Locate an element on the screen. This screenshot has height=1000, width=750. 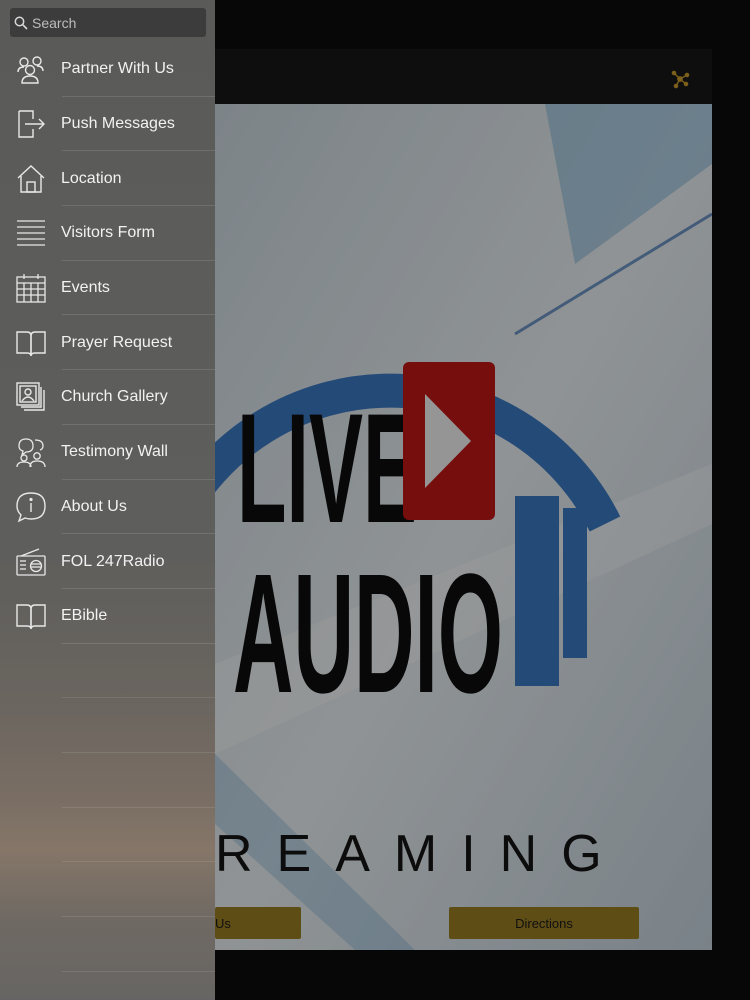
menu-item-label: Push Messages is located at coordinates (118, 124).